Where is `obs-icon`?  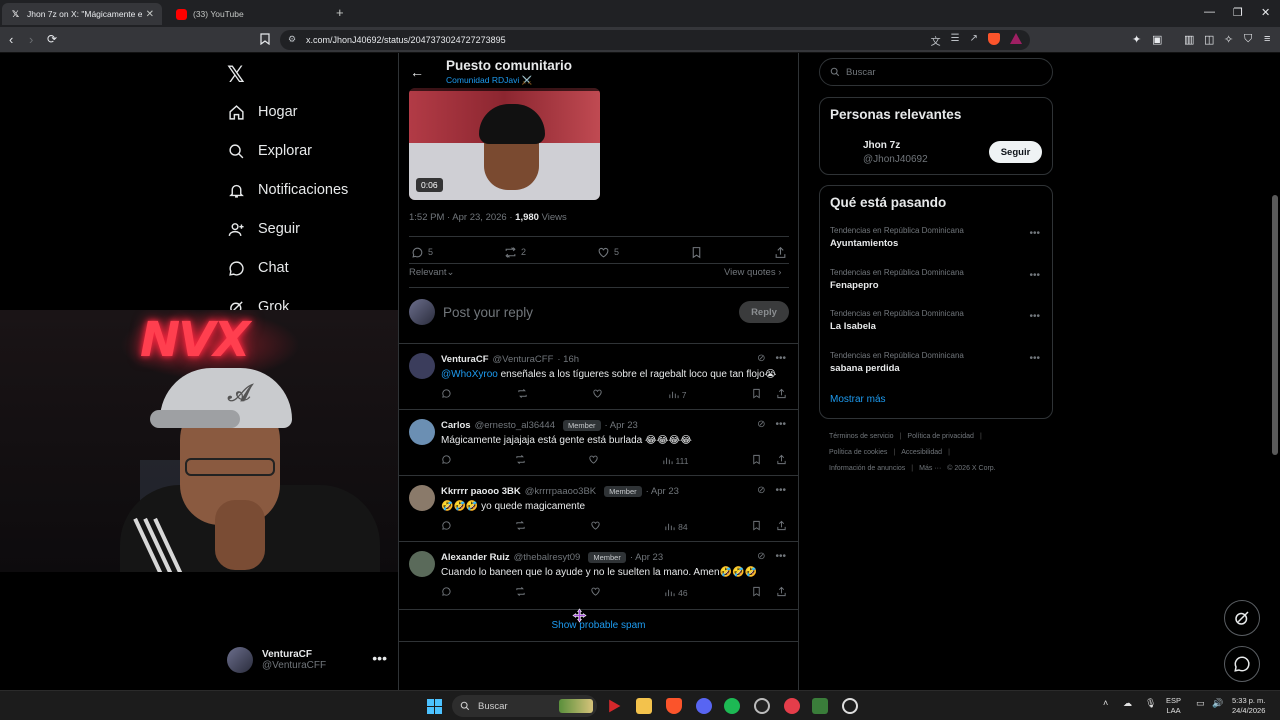
obs-icon is located at coordinates (850, 706).